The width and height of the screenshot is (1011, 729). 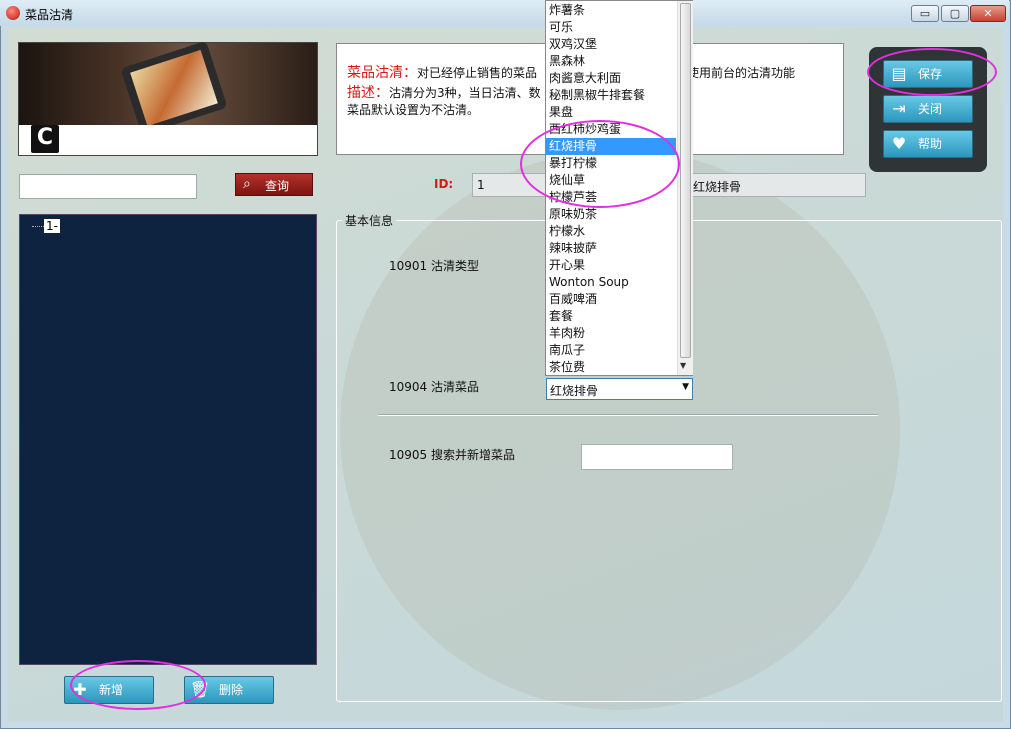 What do you see at coordinates (611, 248) in the screenshot?
I see `dropdown-option: 辣味披萨` at bounding box center [611, 248].